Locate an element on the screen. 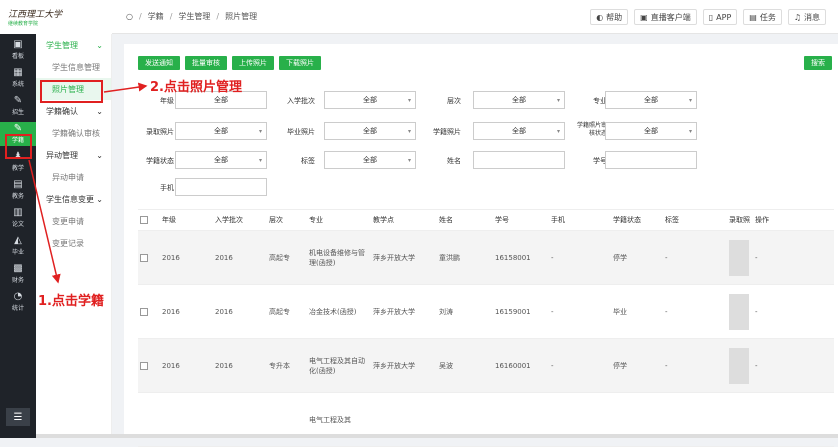 Image resolution: width=838 pixels, height=447 pixels. table-cell: 16159001 is located at coordinates (513, 311).